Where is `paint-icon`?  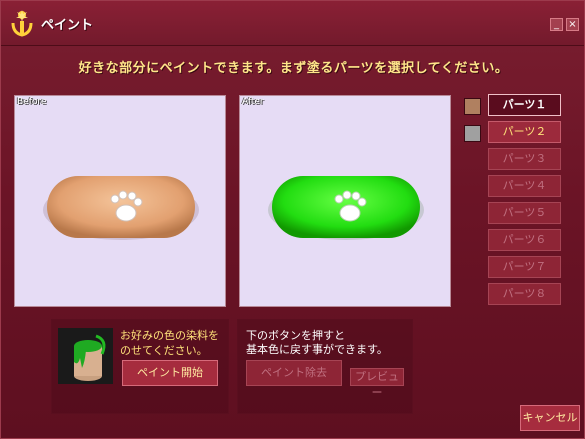 paint-icon is located at coordinates (22, 23).